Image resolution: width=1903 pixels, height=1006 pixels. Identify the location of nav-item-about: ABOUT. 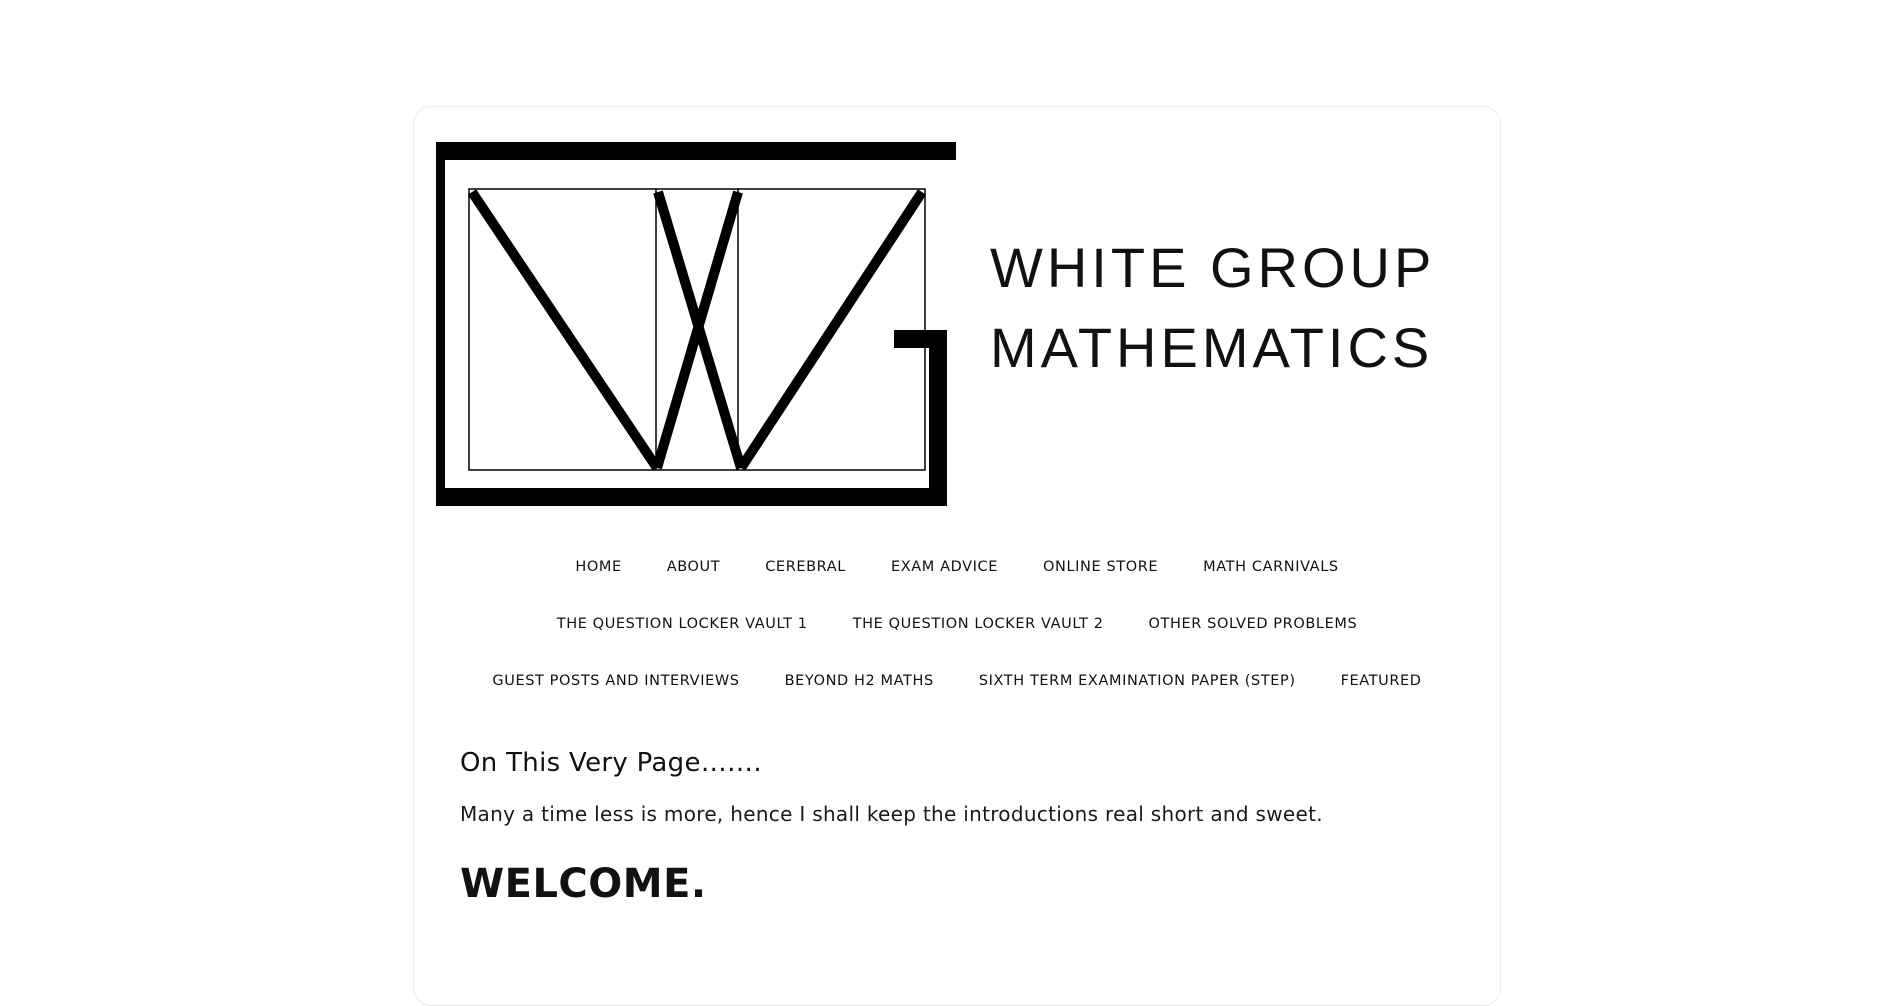
(693, 567).